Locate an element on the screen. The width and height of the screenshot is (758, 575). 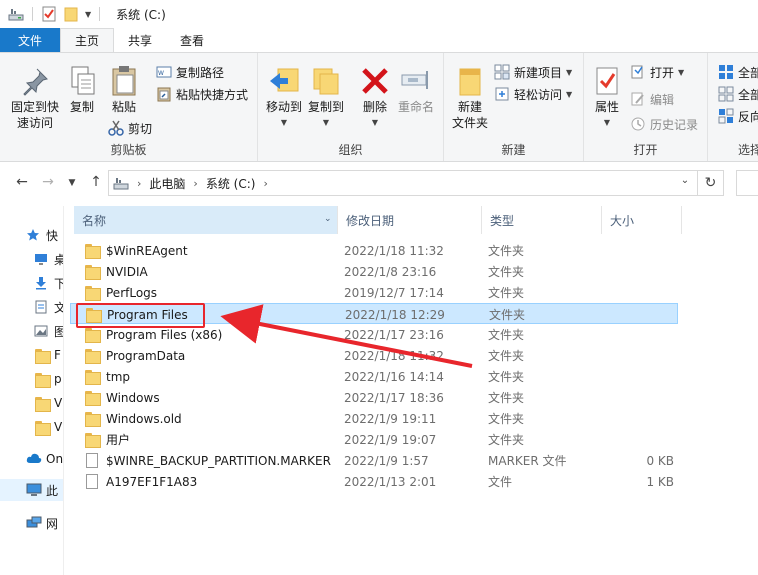
properties-icon is located at coordinates (49, 14).